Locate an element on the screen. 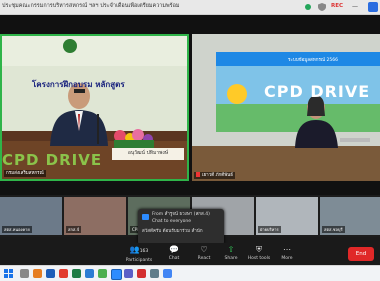 The height and width of the screenshot is (281, 380). chat-recipient: Chat to everyone is located at coordinates (171, 221).